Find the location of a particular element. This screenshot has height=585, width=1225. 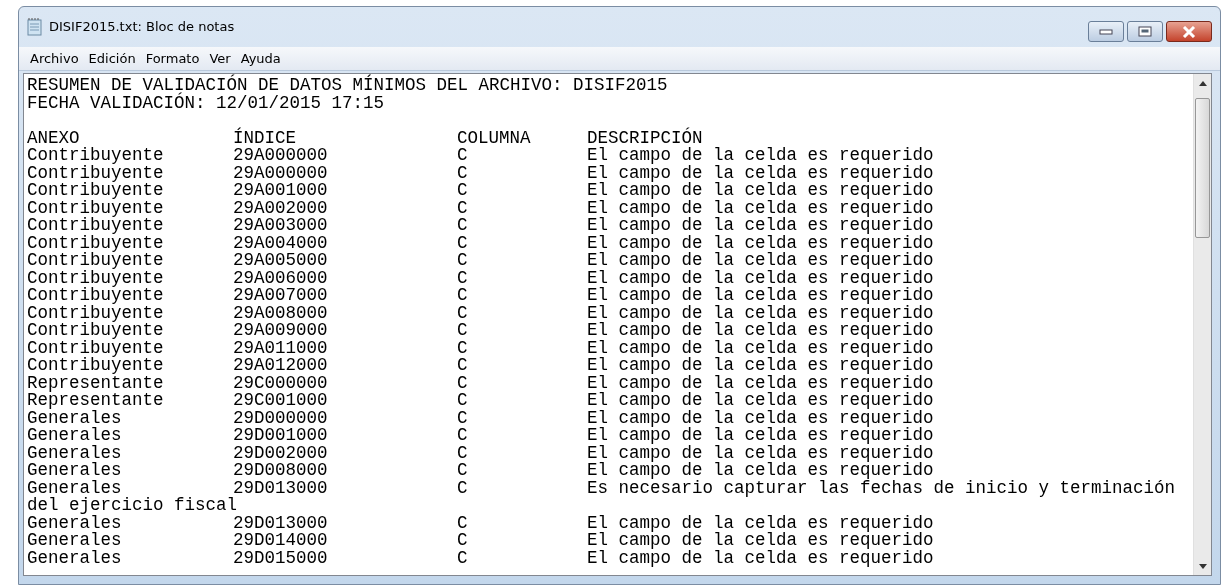

notepad-icon is located at coordinates (35, 27).